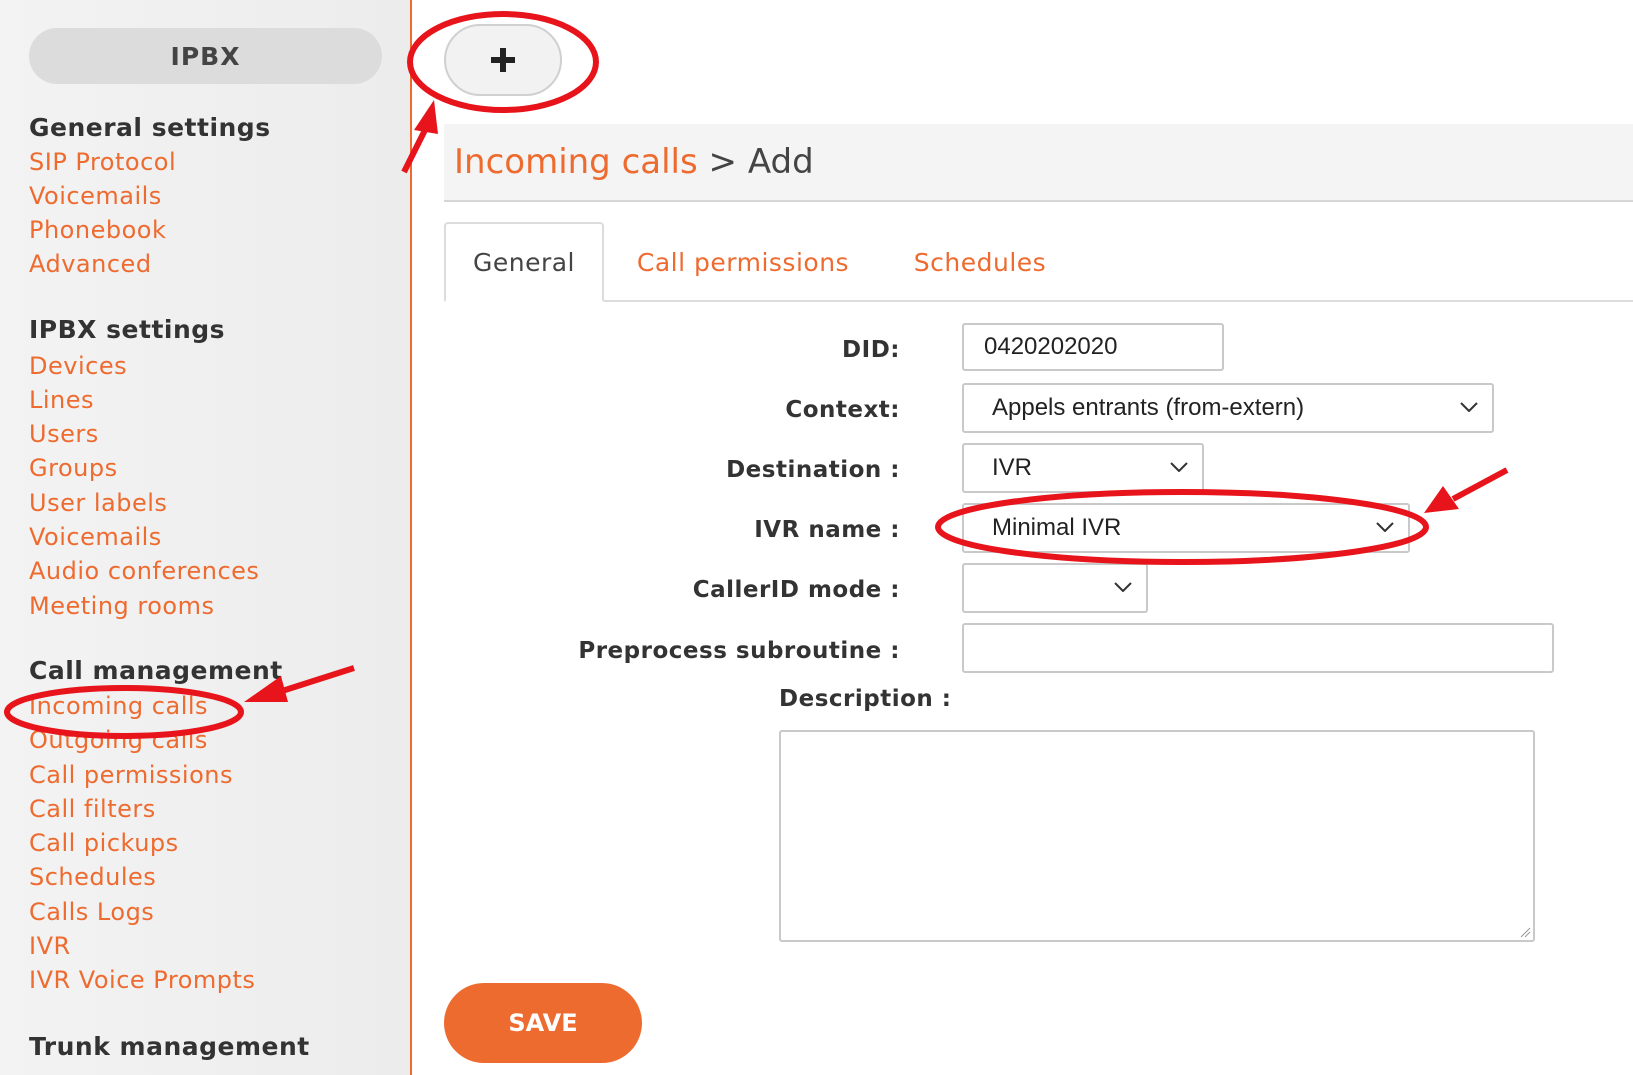  Describe the element at coordinates (205, 56) in the screenshot. I see `sidebar-title-pill: IPBX` at that location.